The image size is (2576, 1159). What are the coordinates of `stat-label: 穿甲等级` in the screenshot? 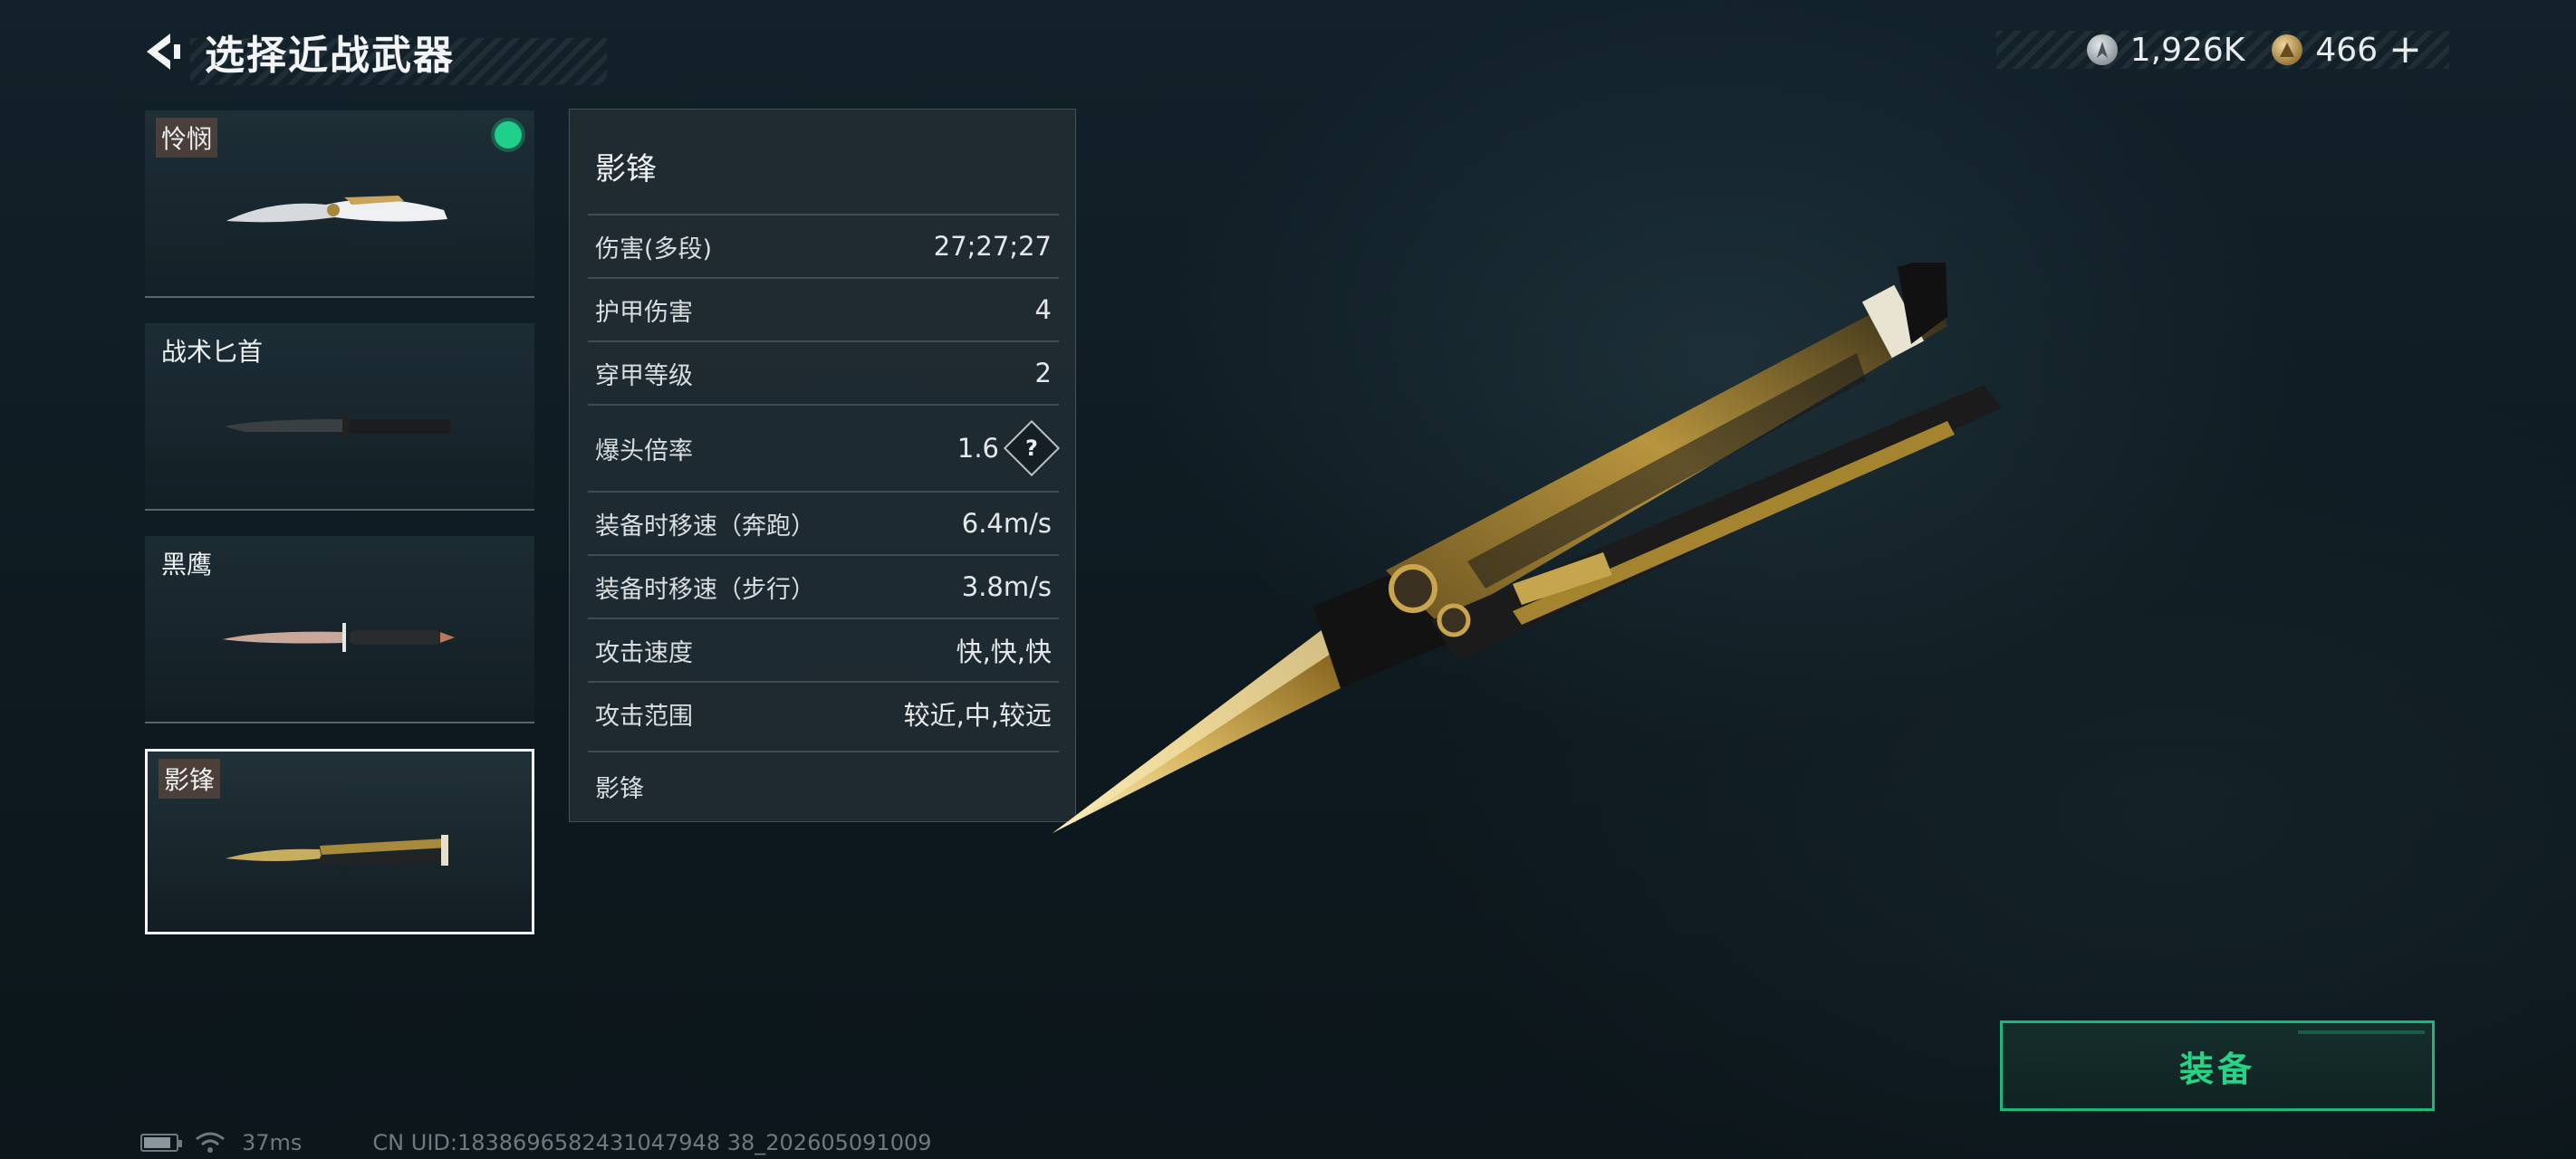 It's located at (644, 375).